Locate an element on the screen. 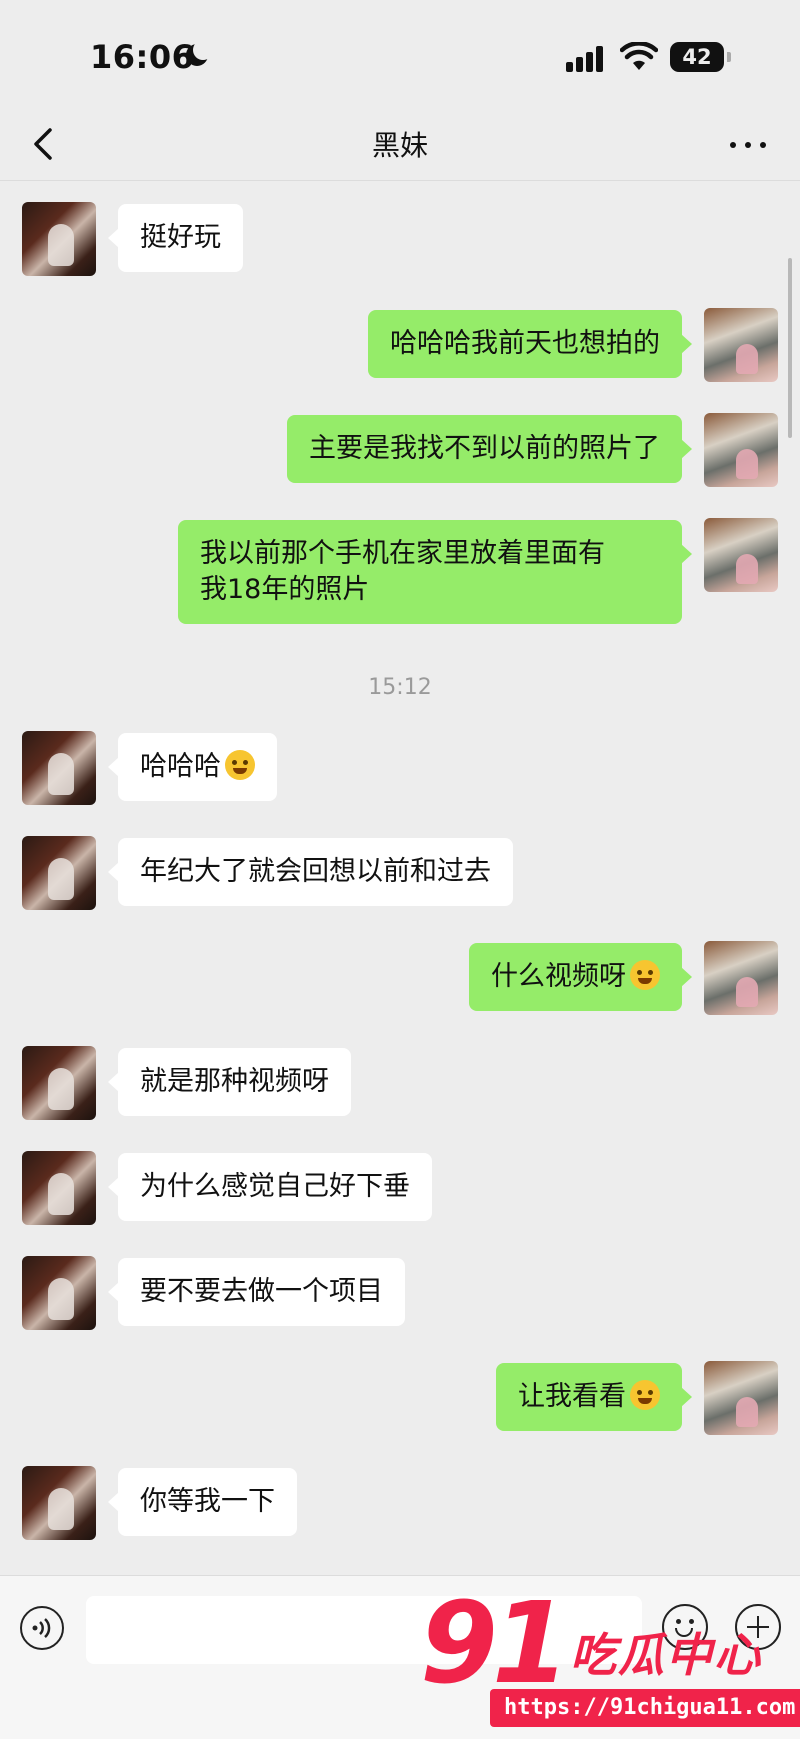  battery-level: 42 is located at coordinates (697, 57).